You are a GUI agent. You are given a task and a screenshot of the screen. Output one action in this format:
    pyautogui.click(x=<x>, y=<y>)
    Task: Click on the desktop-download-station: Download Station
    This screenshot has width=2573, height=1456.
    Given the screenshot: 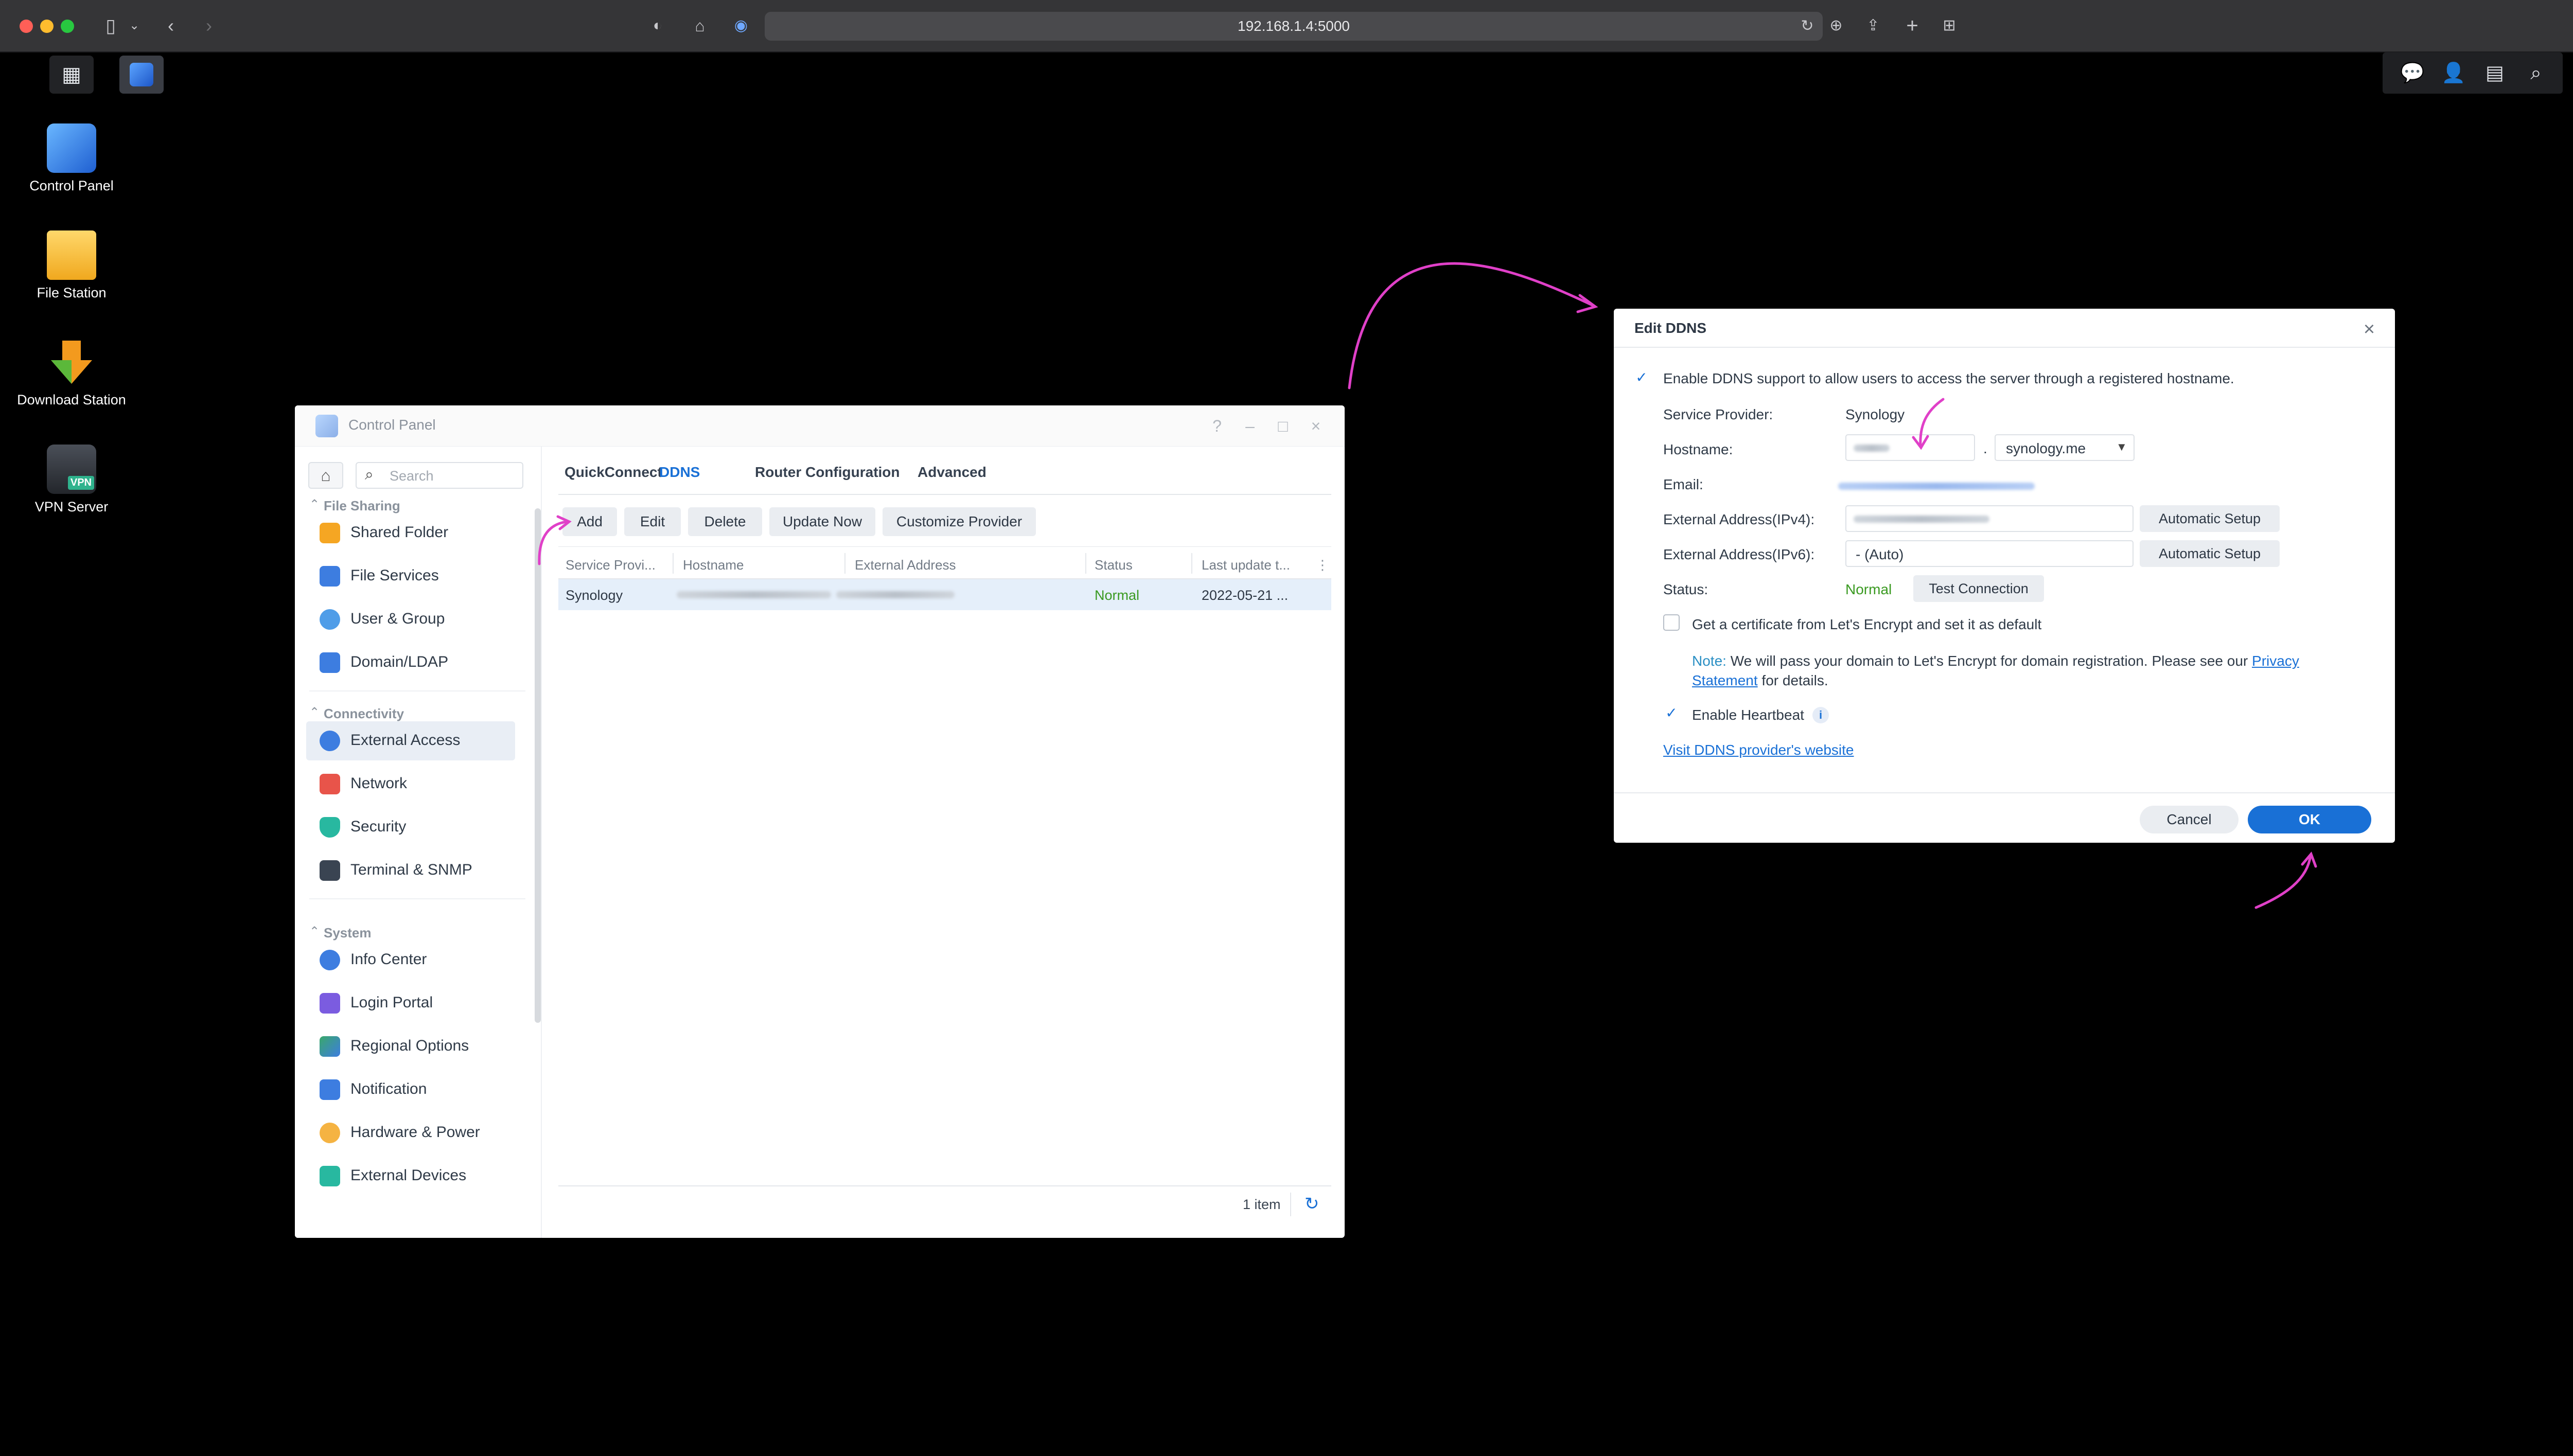 What is the action you would take?
    pyautogui.click(x=71, y=373)
    